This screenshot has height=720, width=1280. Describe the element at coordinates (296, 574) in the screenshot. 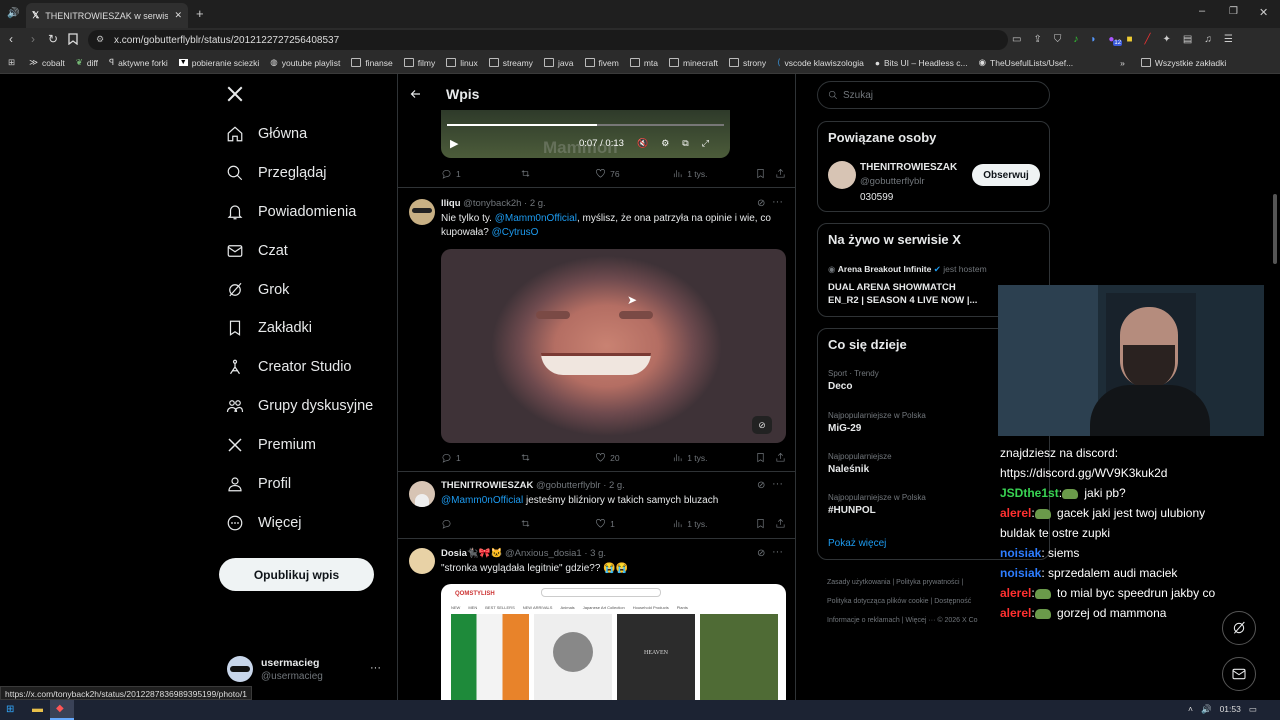

I see `post-button: Opublikuj wpis` at that location.